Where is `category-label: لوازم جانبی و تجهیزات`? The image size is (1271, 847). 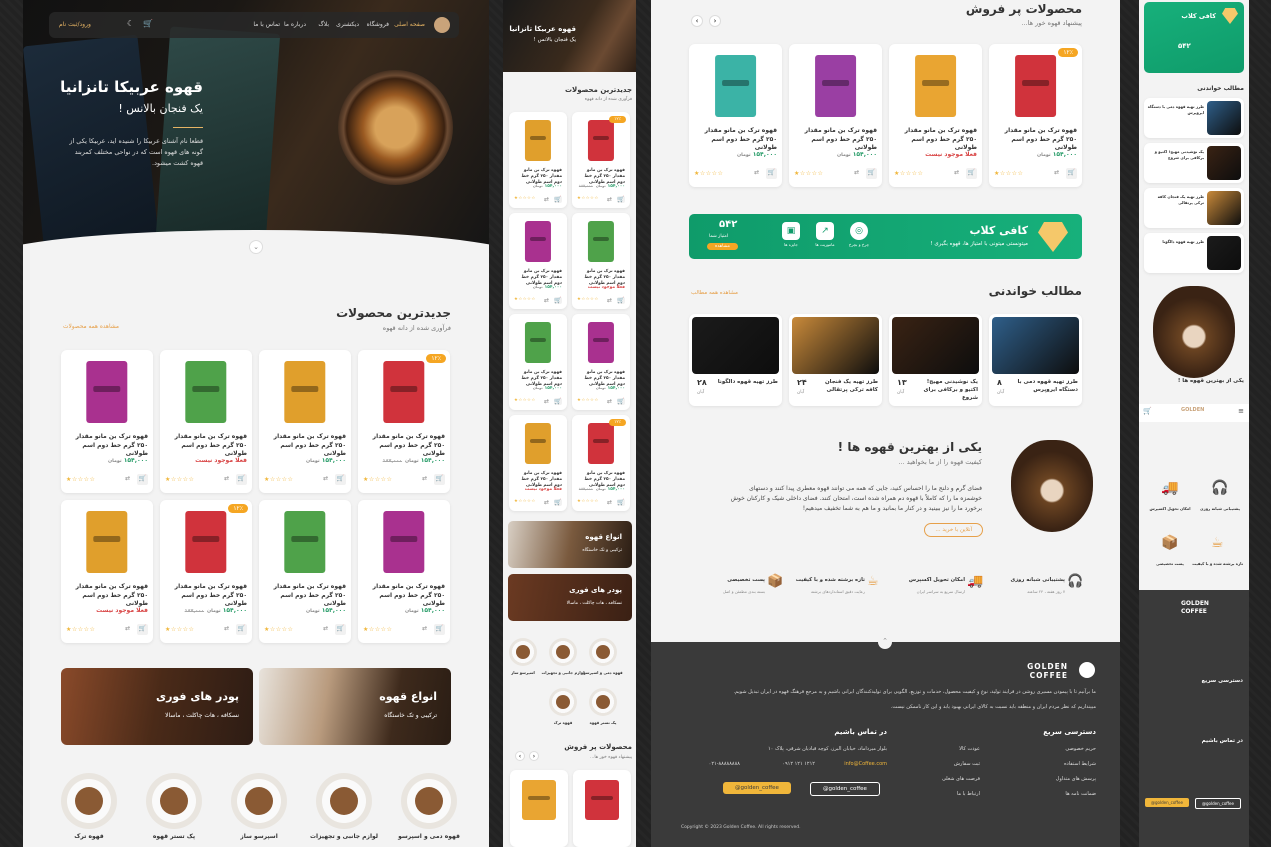
category-label: لوازم جانبی و تجهیزات is located at coordinates (344, 836).